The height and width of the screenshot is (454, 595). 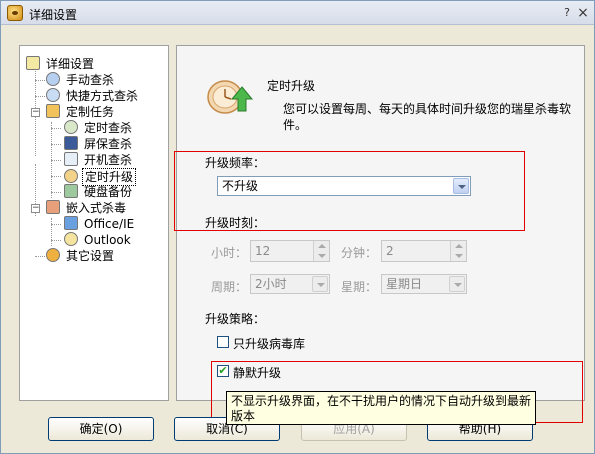 I want to click on tree-item-label: Outlook, so click(x=107, y=240).